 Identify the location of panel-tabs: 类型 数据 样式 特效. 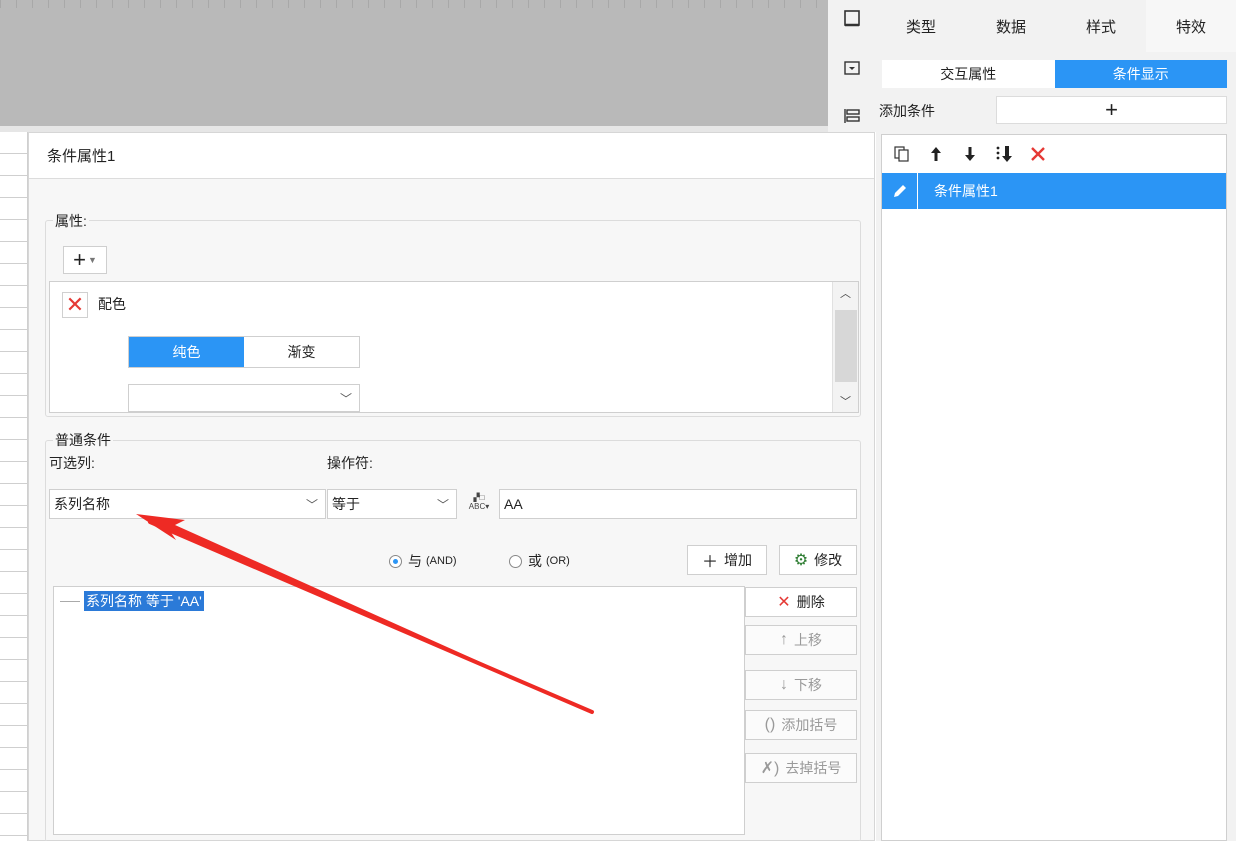
(1056, 26).